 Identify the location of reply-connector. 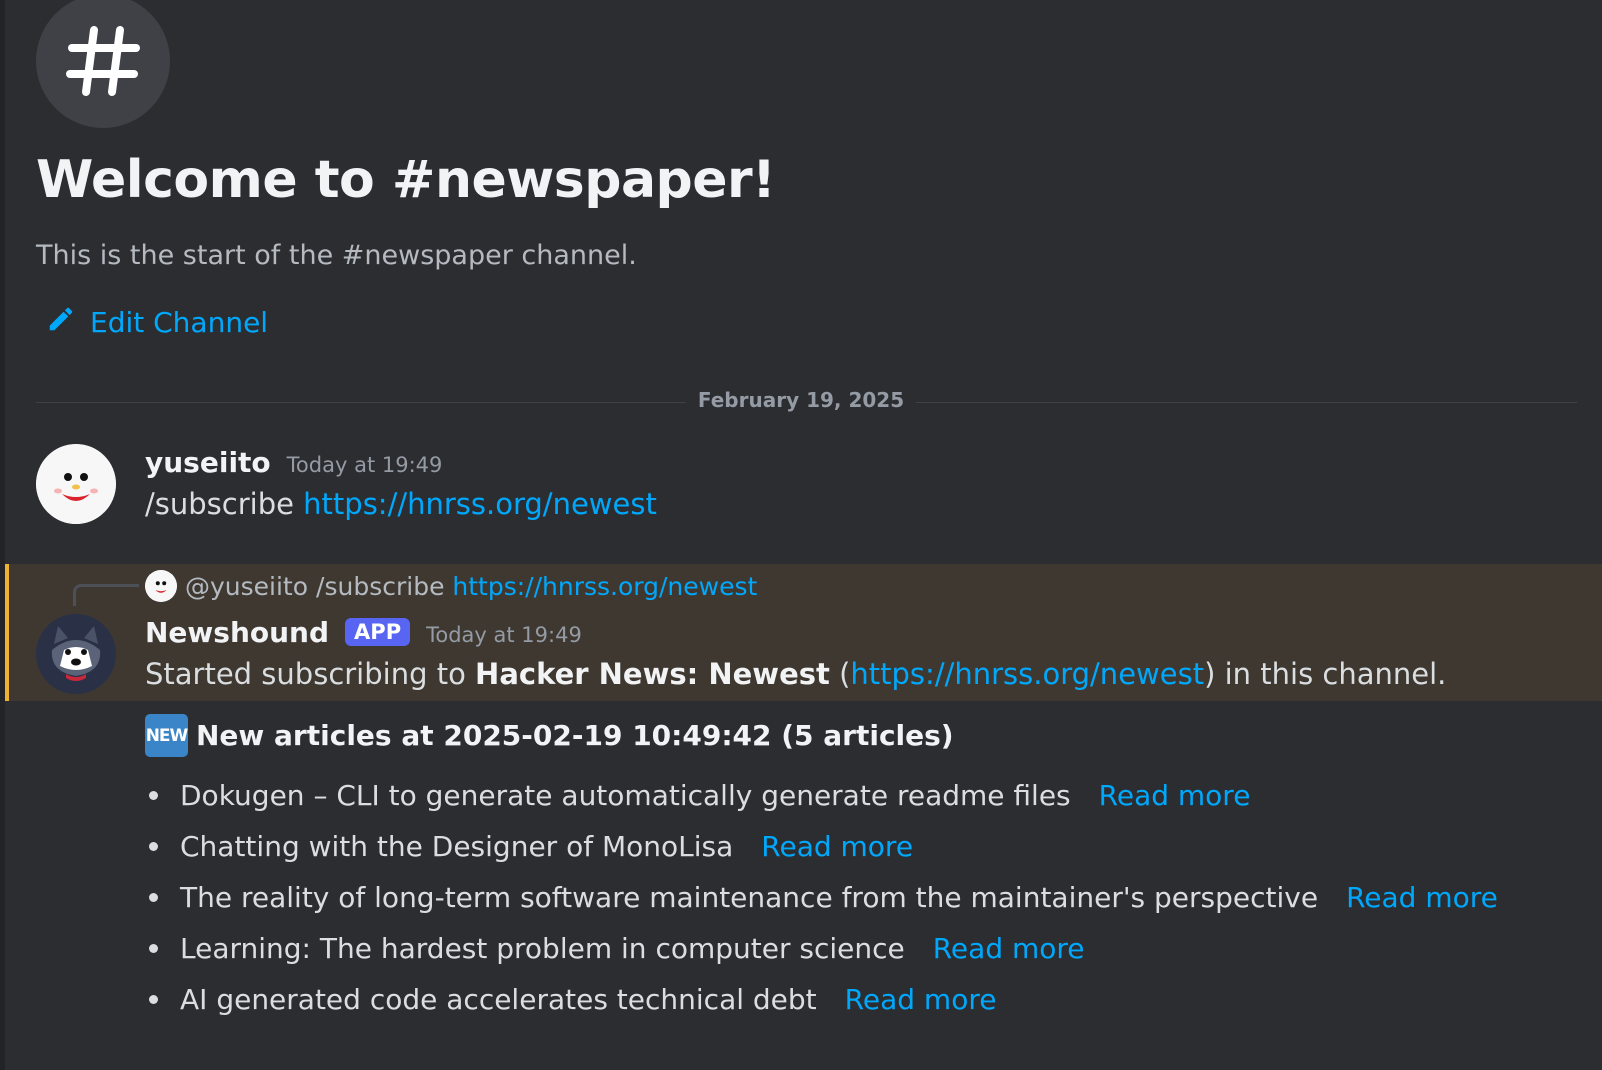
(106, 595).